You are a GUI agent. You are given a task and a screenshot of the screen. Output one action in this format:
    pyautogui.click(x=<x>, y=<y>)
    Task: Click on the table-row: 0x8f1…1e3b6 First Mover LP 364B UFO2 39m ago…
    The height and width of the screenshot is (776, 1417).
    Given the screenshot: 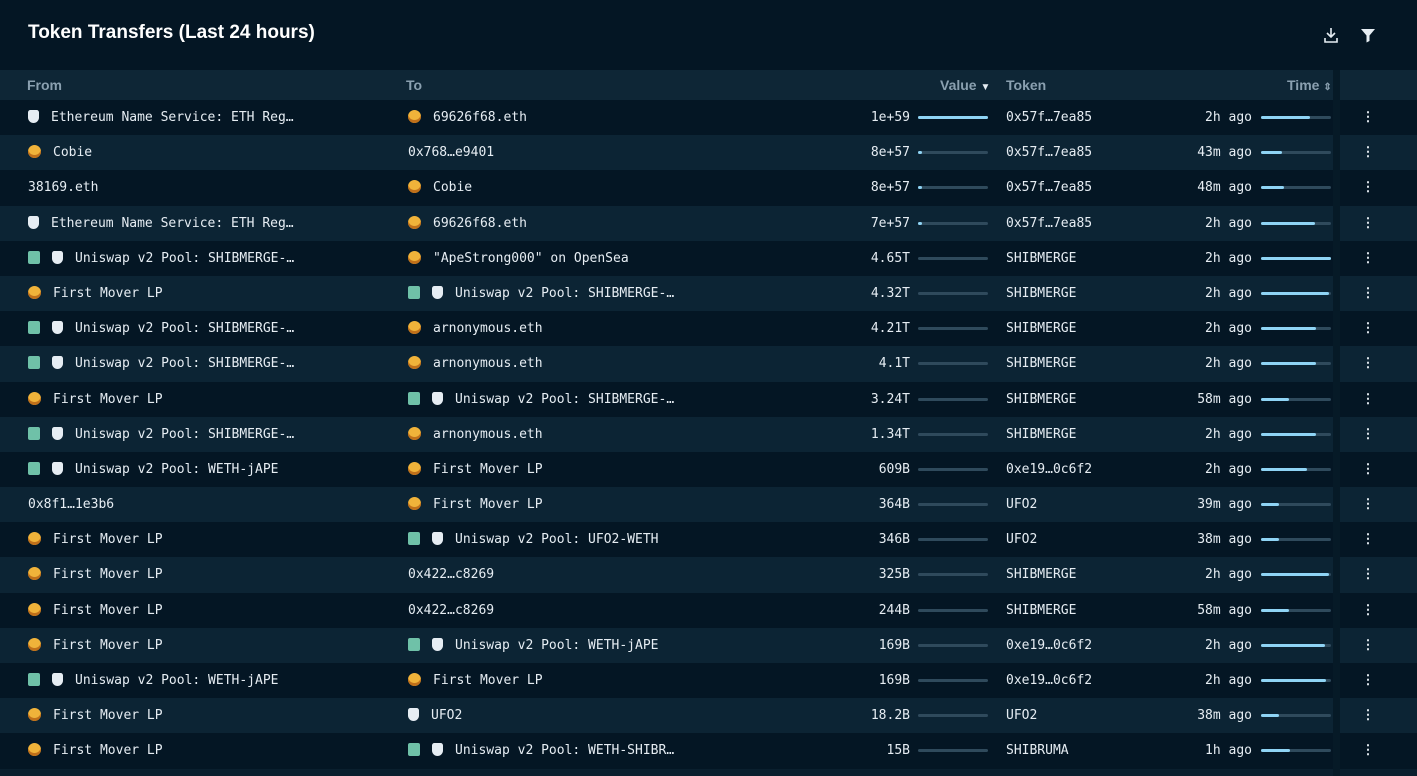 What is the action you would take?
    pyautogui.click(x=708, y=505)
    